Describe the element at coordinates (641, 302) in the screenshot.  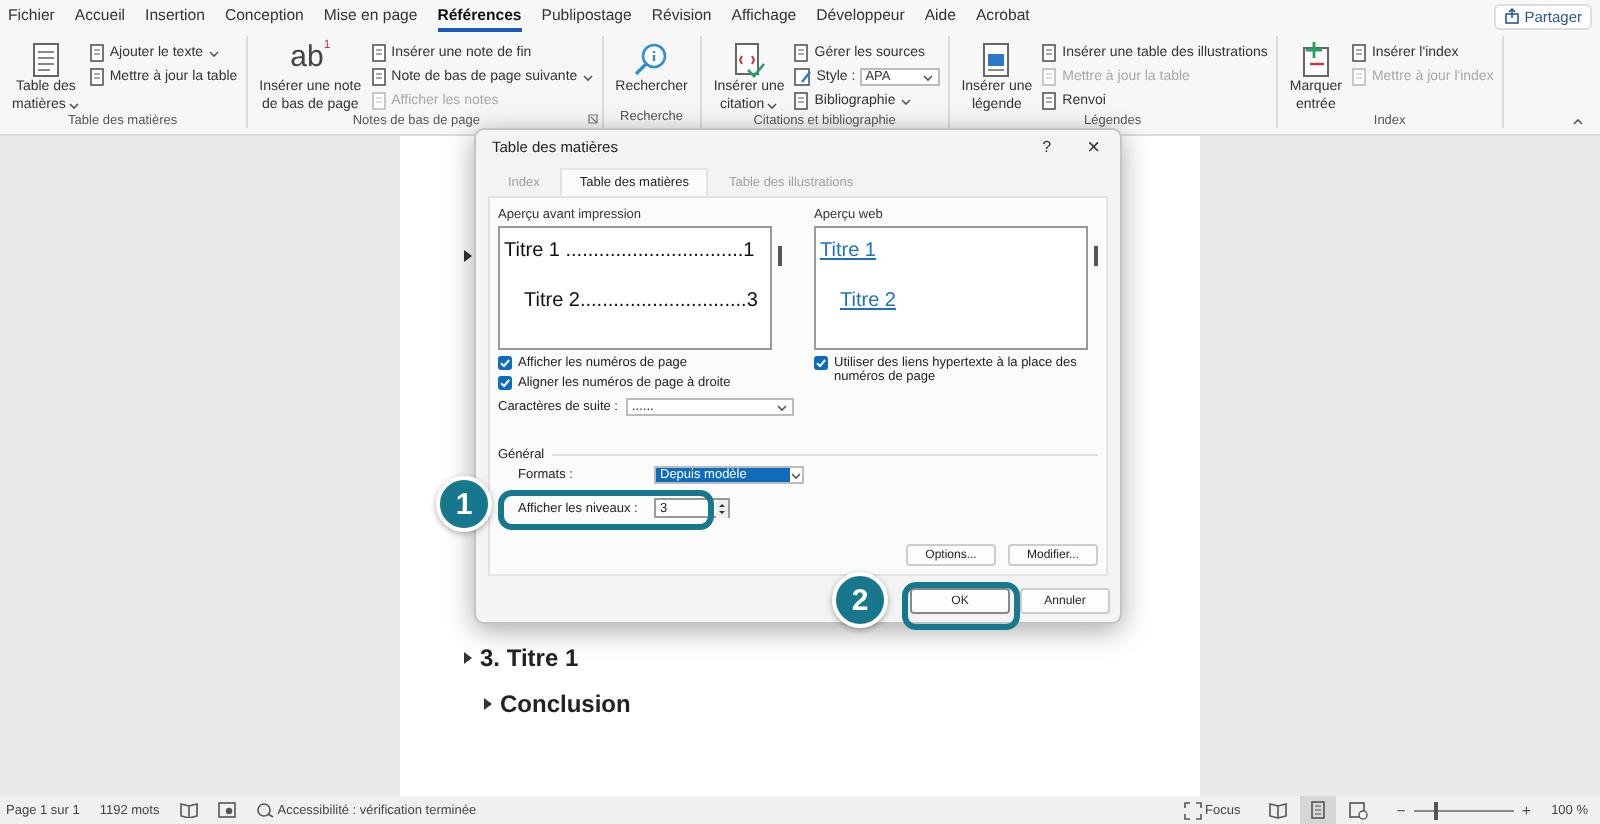
I see `preview-entry: Titre 2..............................3` at that location.